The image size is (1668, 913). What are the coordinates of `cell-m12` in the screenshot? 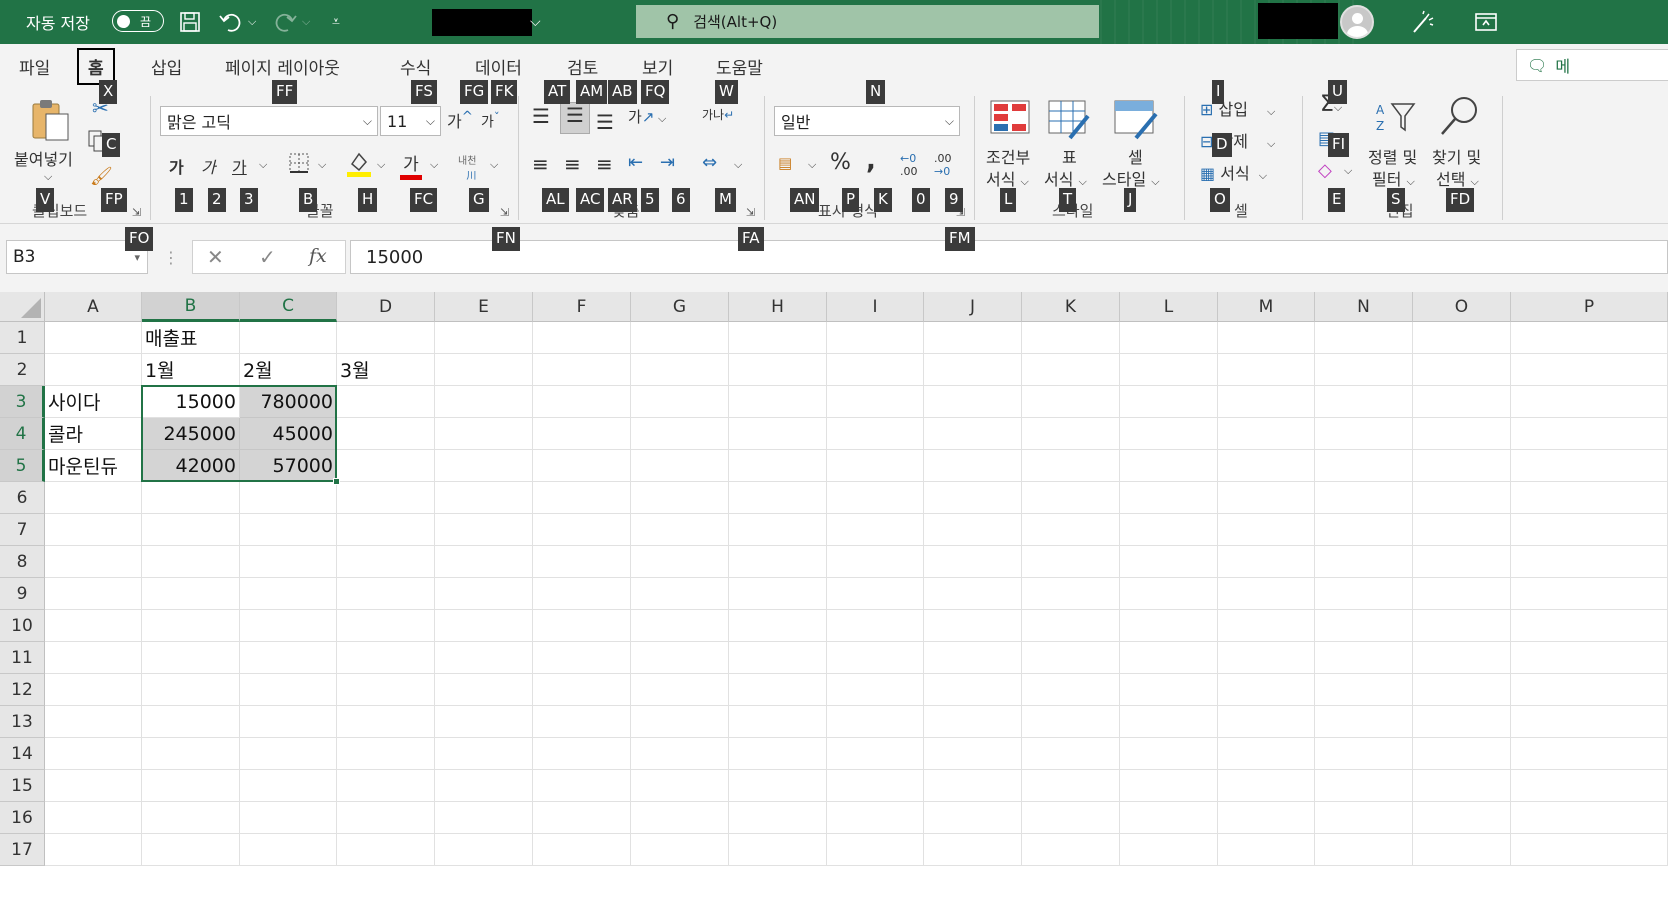 It's located at (1266, 690).